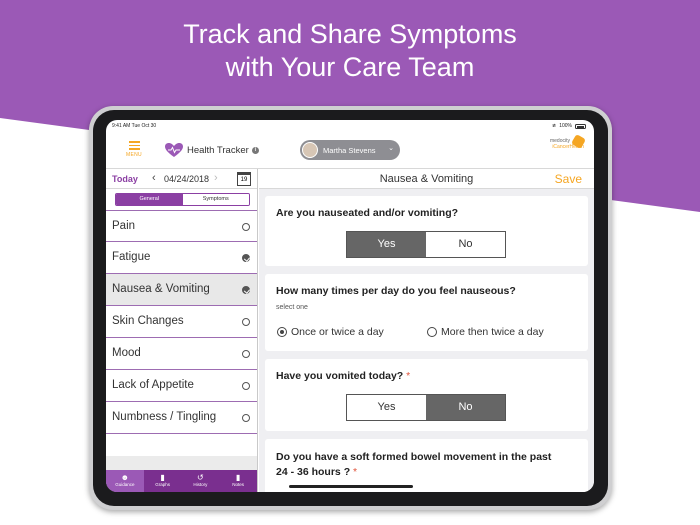  I want to click on calendar-icon: 19, so click(244, 179).